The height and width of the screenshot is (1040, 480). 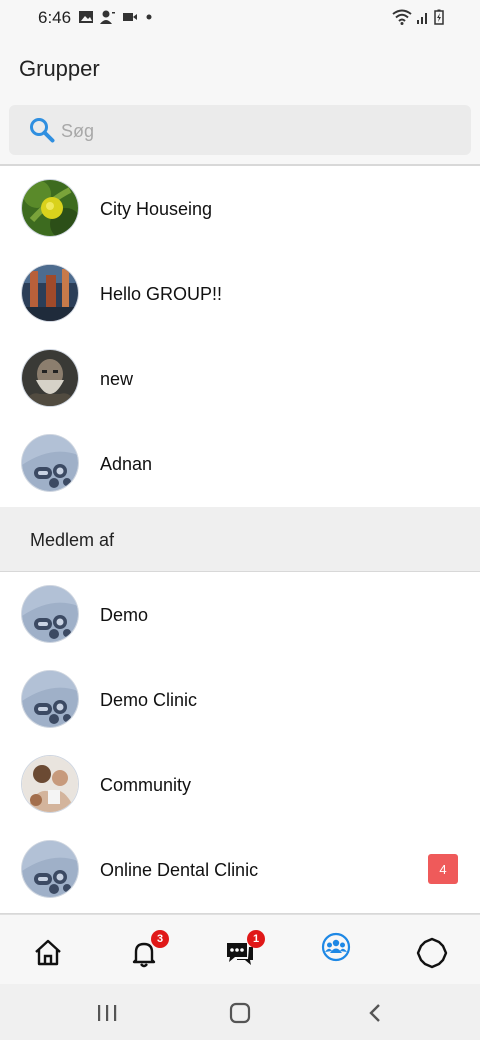 I want to click on group-name: Online Dental Clinic, so click(x=179, y=870).